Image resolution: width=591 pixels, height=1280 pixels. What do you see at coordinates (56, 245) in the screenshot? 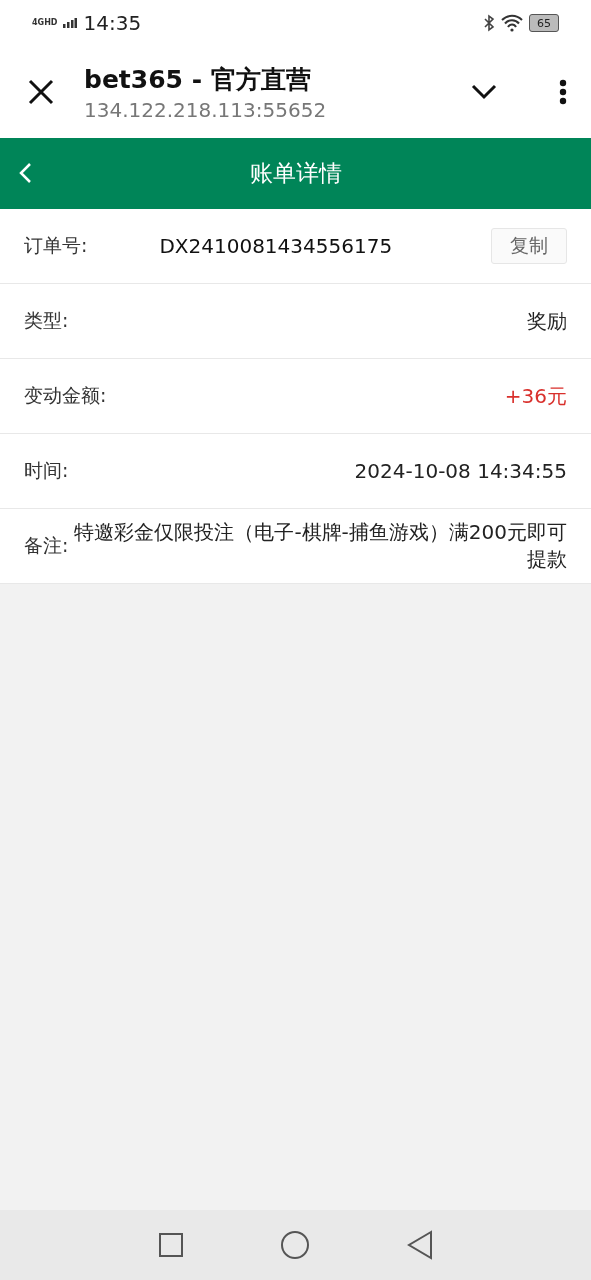
I see `field-label: 订单号:` at bounding box center [56, 245].